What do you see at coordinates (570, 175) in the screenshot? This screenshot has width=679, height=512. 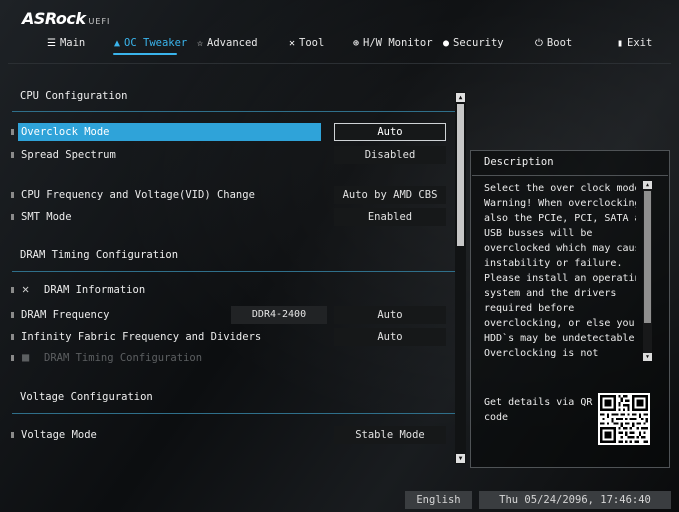 I see `description-divider` at bounding box center [570, 175].